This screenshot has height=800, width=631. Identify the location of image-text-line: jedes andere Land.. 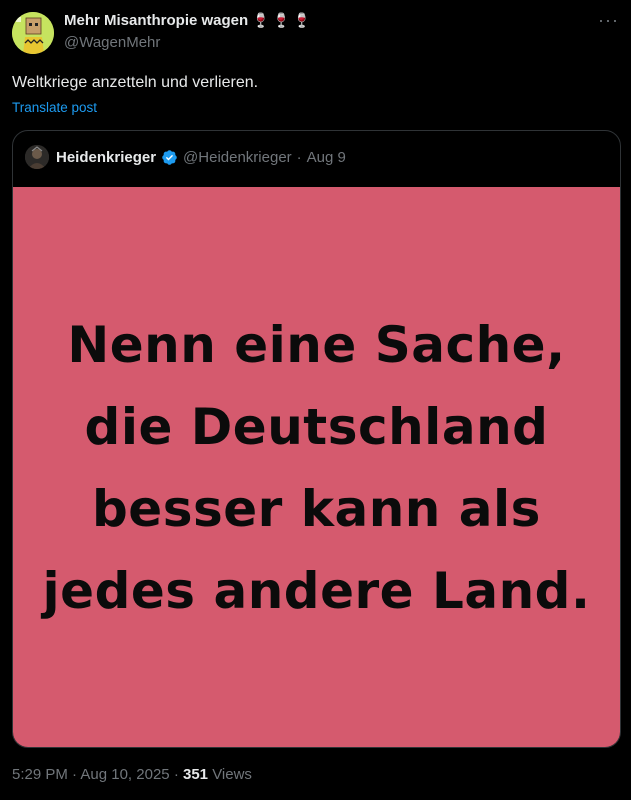
(316, 590).